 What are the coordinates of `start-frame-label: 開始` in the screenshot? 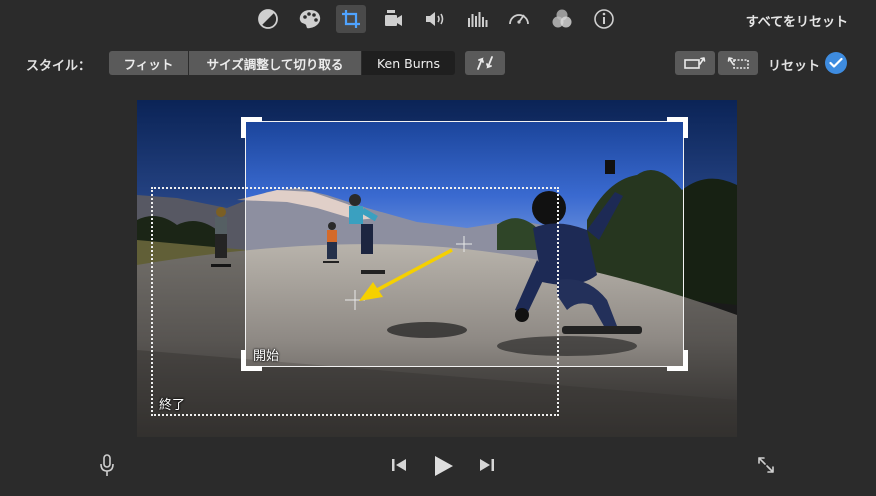 It's located at (266, 356).